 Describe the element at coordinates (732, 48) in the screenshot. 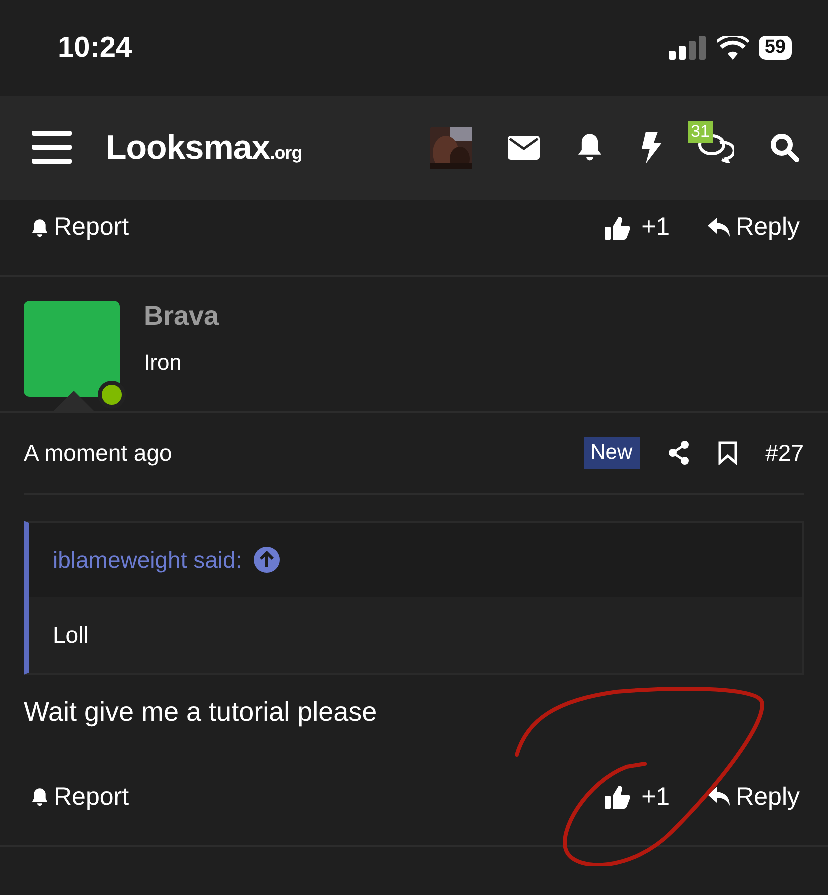

I see `wifi-icon` at that location.